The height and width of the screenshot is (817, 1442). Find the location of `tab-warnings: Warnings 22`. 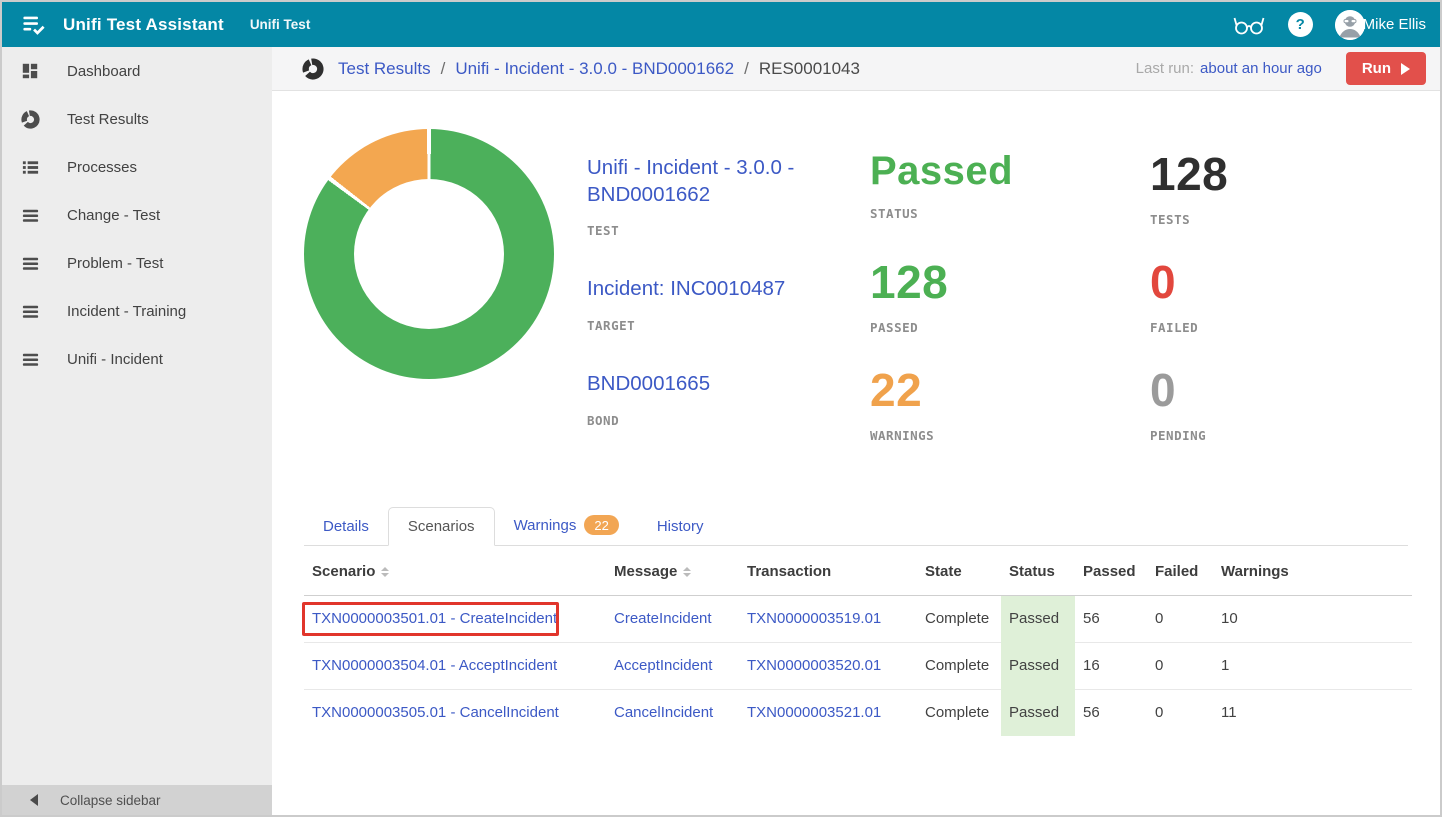

tab-warnings: Warnings 22 is located at coordinates (566, 525).